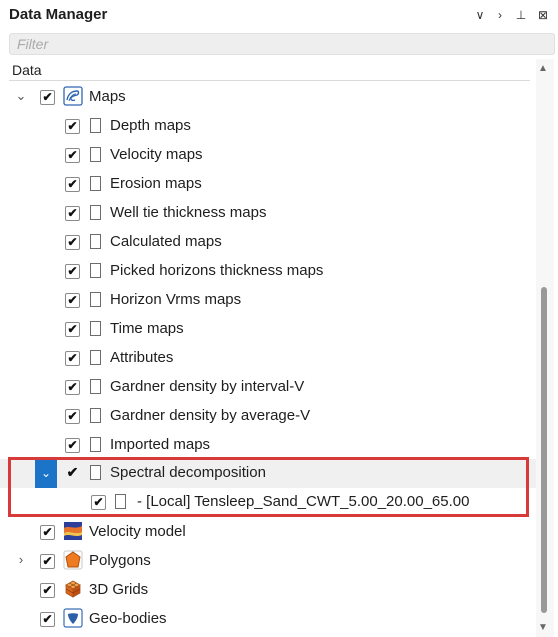 The image size is (558, 637). What do you see at coordinates (268, 155) in the screenshot?
I see `tree-node-map-category: ✔ Velocity maps` at bounding box center [268, 155].